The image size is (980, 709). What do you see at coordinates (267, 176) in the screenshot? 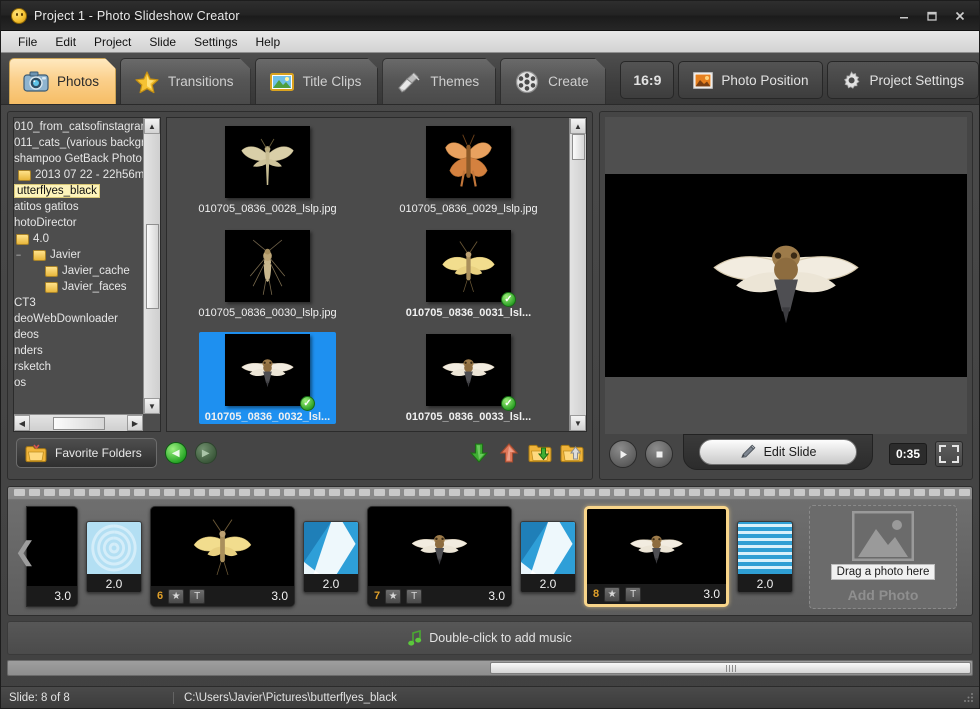
I see `thumbnail-item: 010705_0836_0028_lslp.jpg` at bounding box center [267, 176].